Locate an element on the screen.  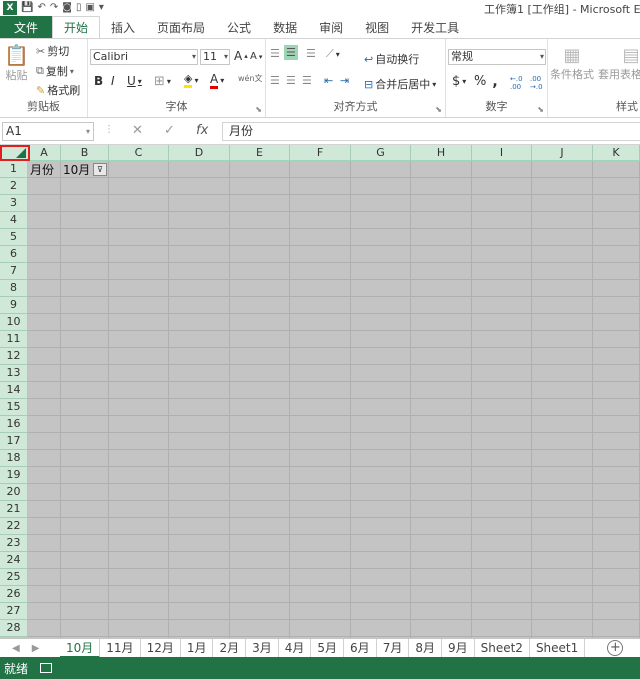
tab-formulas: 公式 is located at coordinates (239, 27).